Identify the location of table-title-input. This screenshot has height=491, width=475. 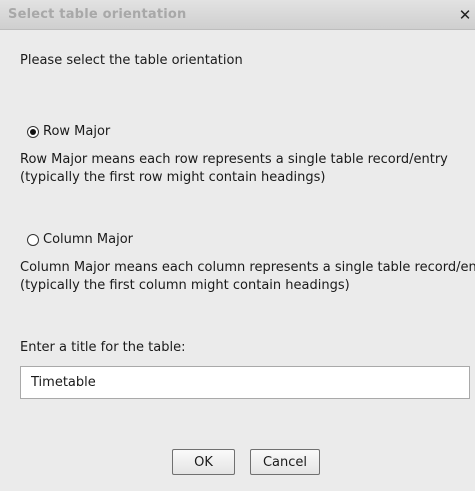
(245, 382).